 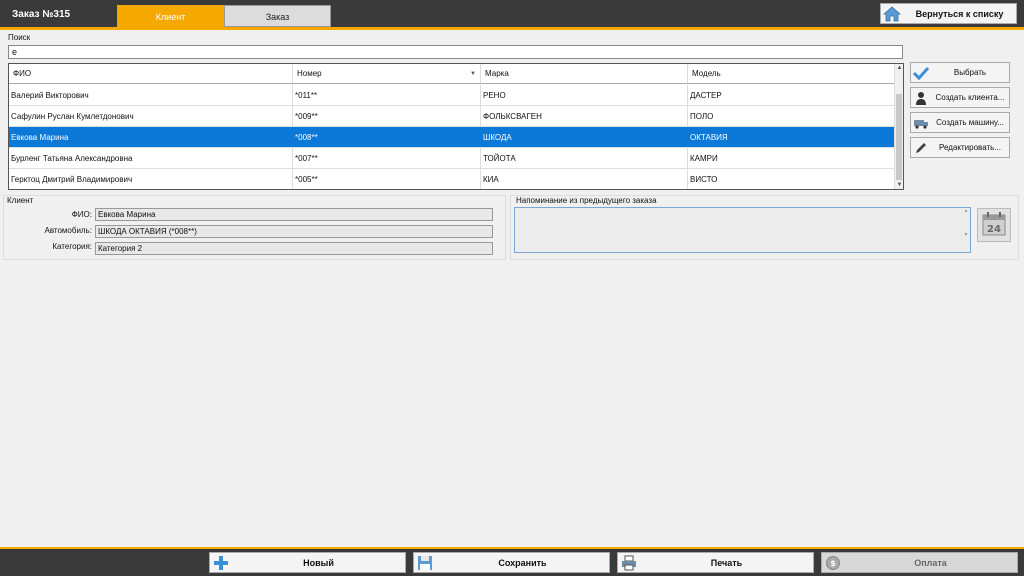 What do you see at coordinates (921, 98) in the screenshot?
I see `person-icon` at bounding box center [921, 98].